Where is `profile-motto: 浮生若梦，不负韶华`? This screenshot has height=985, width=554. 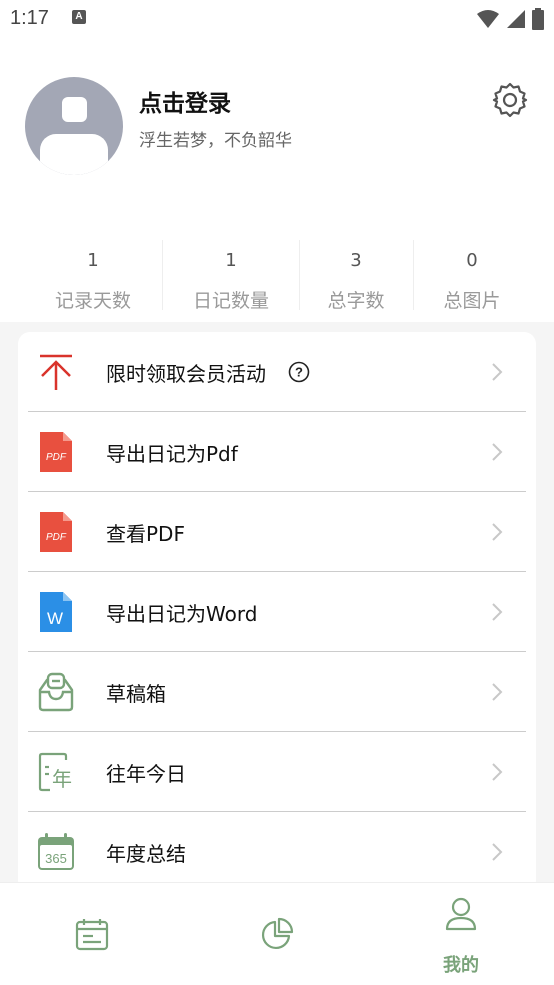 profile-motto: 浮生若梦，不负韶华 is located at coordinates (215, 141).